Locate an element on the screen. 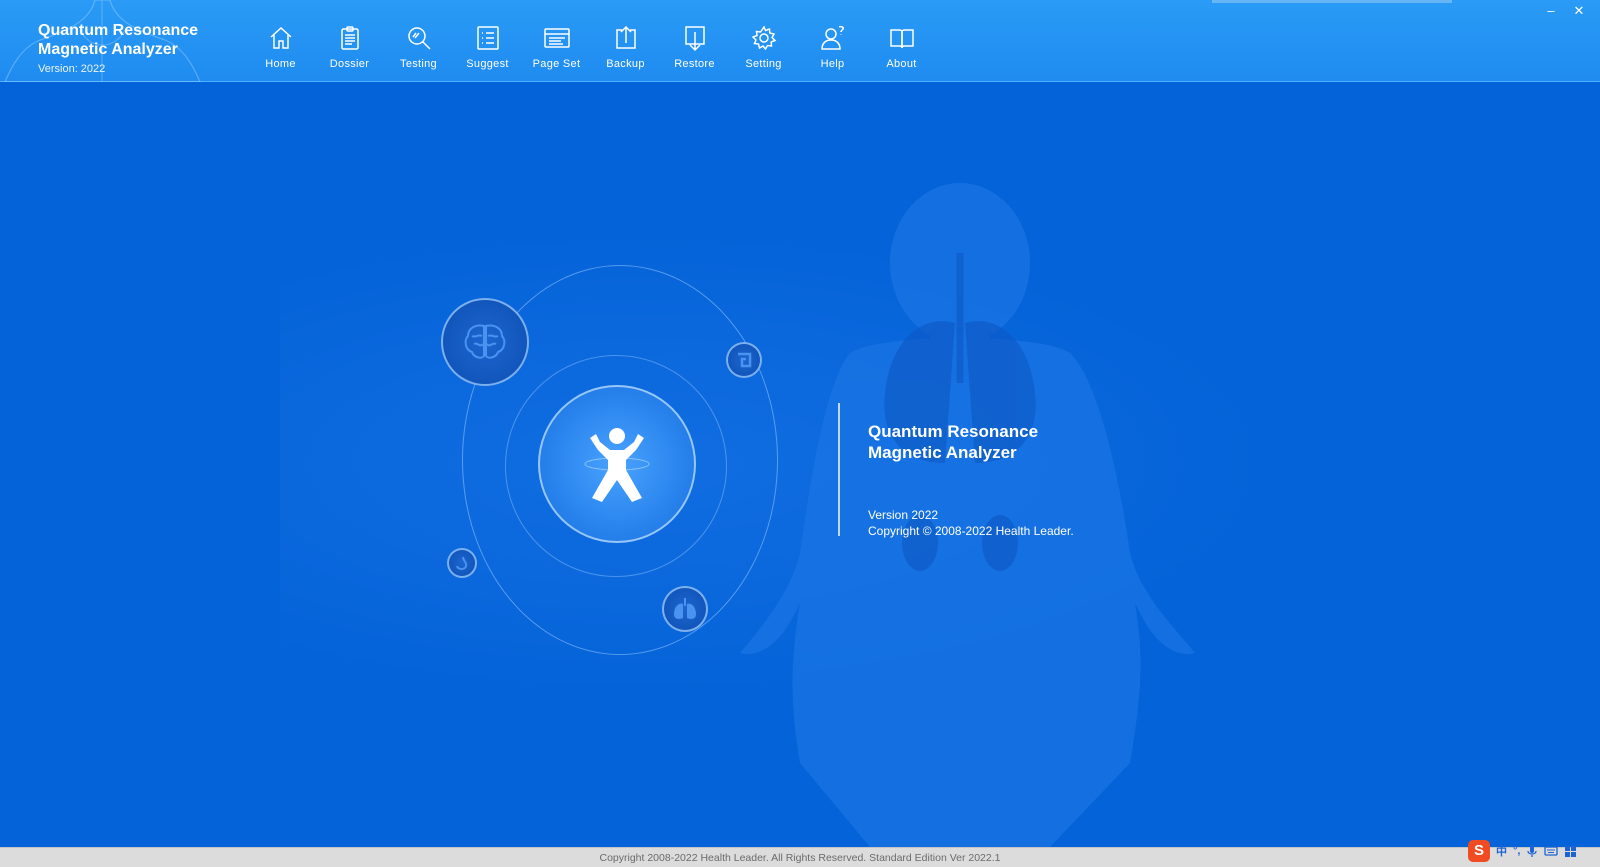 This screenshot has width=1600, height=867. splash-copyright: Copyright © 2008-2022 Health Leader. is located at coordinates (971, 531).